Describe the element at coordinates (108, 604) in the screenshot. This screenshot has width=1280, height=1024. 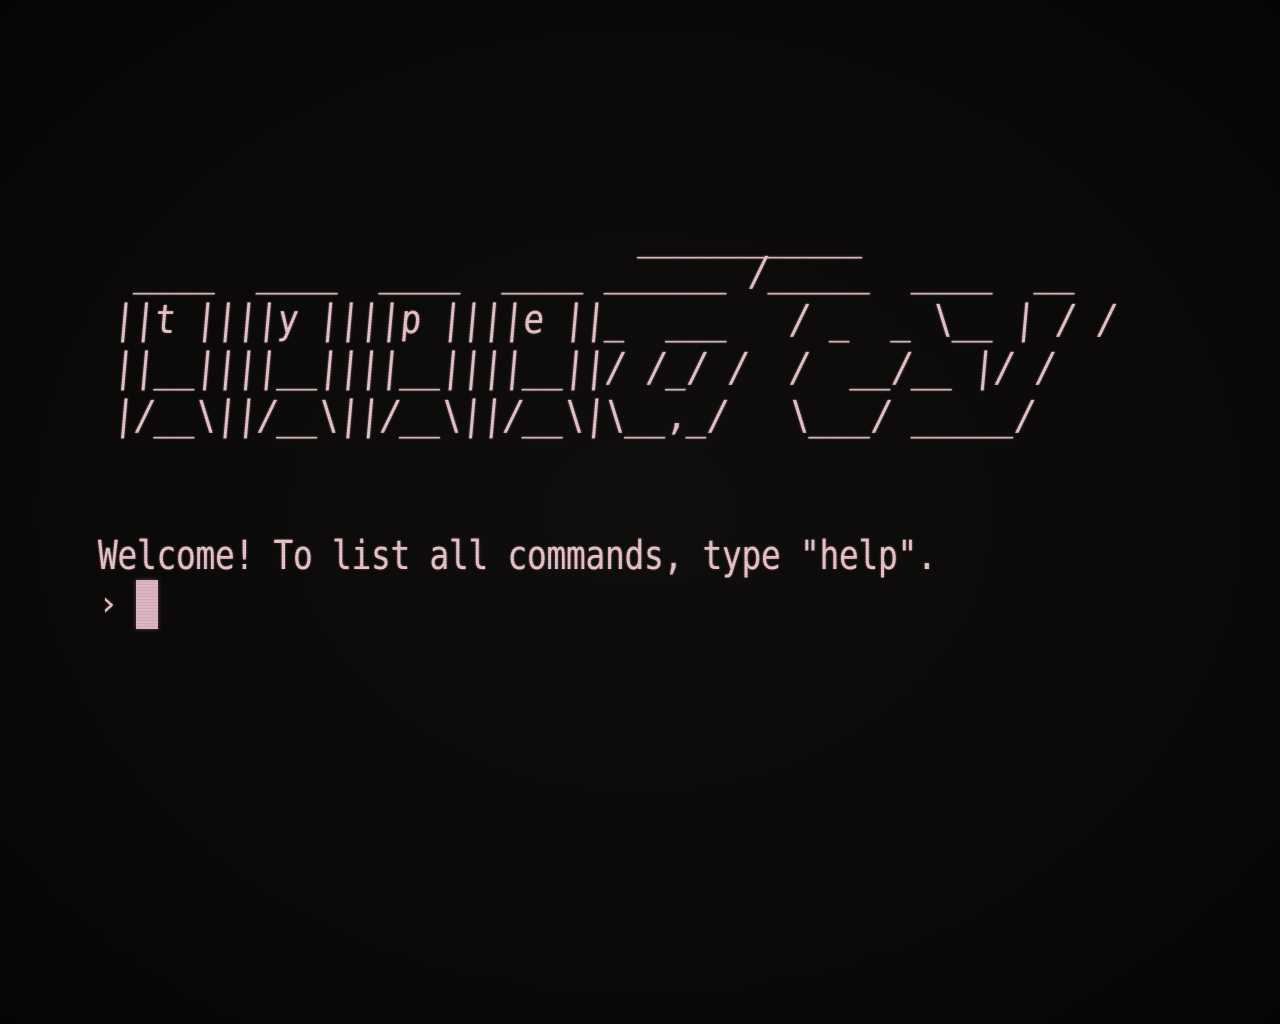
I see `prompt-chevron-icon: ›` at that location.